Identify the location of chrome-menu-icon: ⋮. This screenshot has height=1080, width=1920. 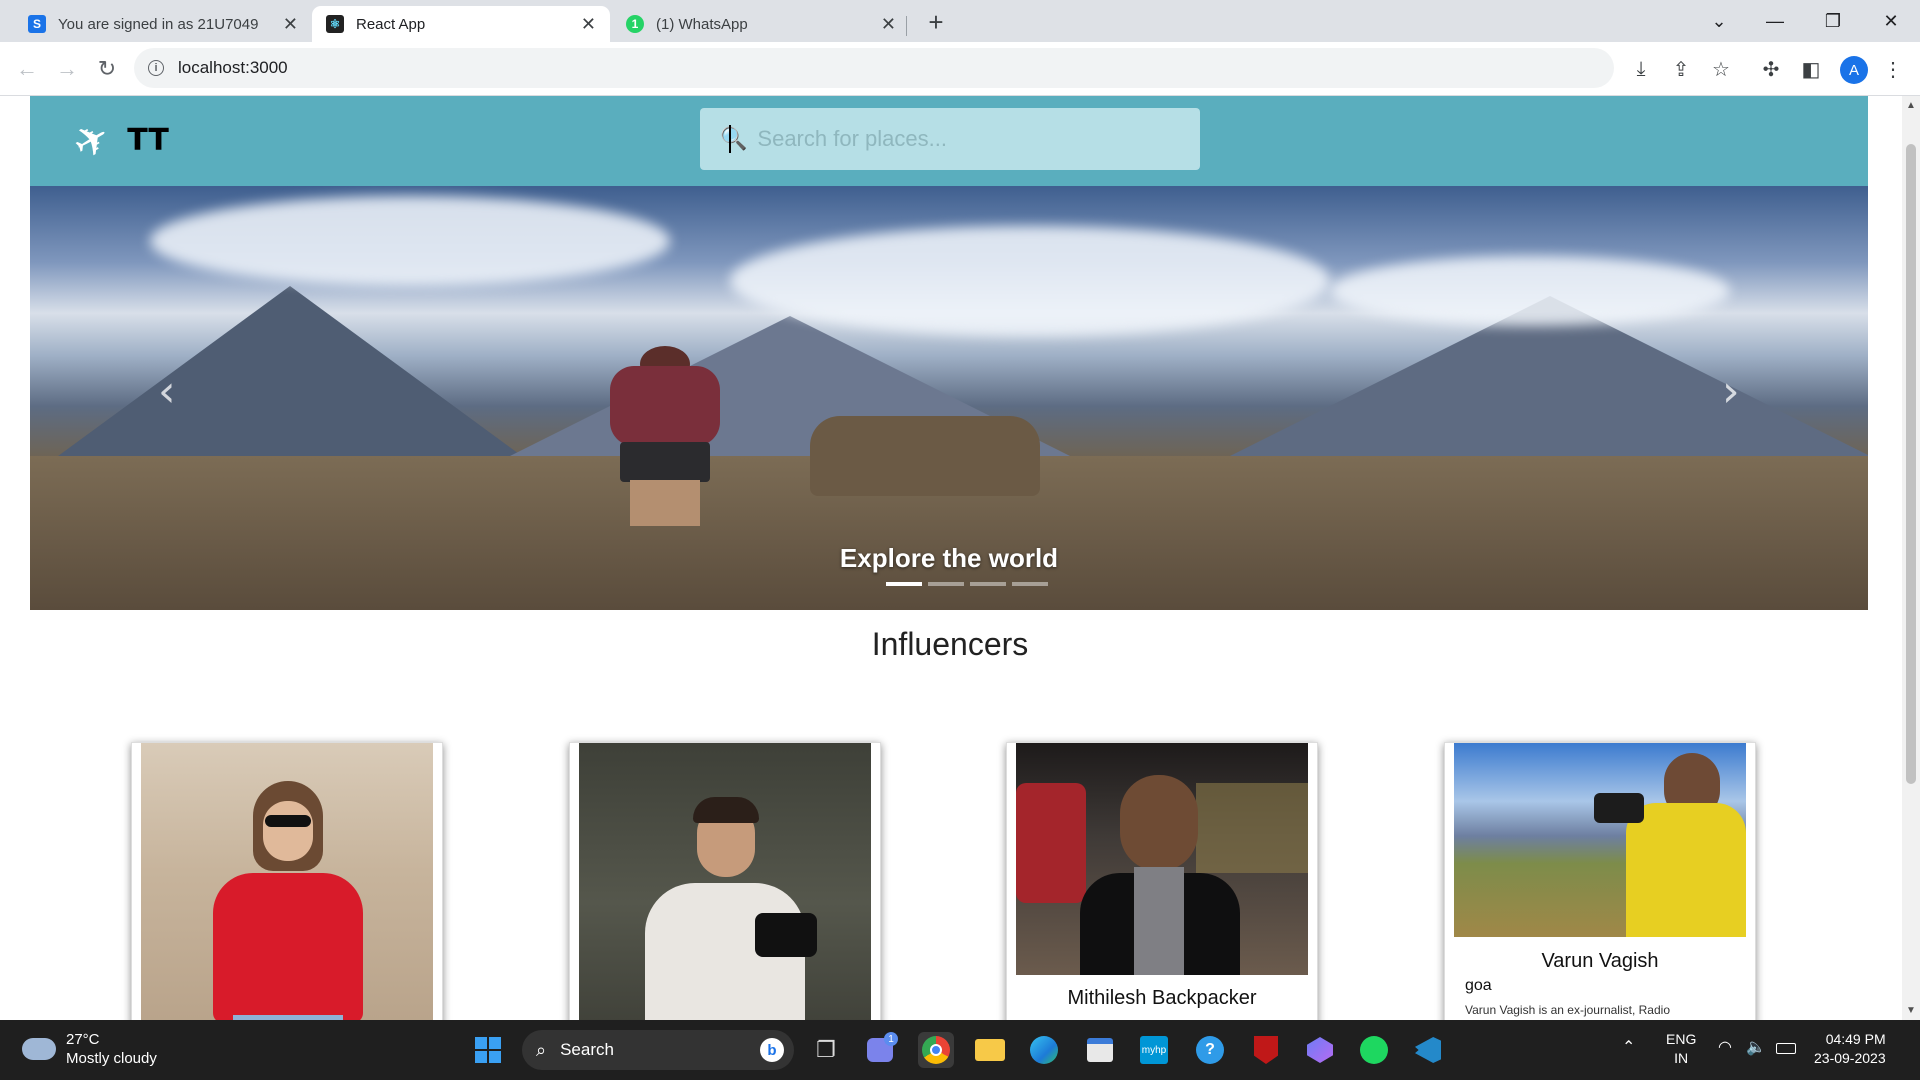
(1893, 69).